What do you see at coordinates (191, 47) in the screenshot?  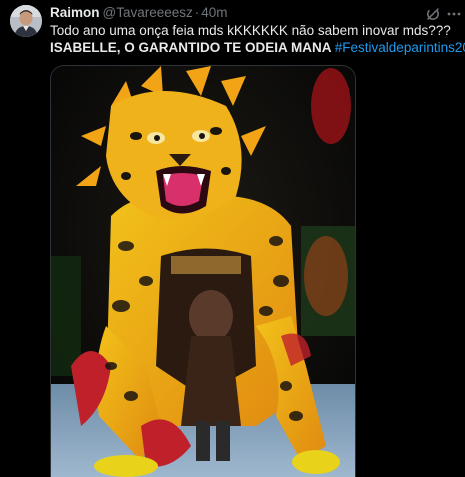 I see `tweet-text-bold: ISABELLE, O GARANTIDO TE ODEIA MANA` at bounding box center [191, 47].